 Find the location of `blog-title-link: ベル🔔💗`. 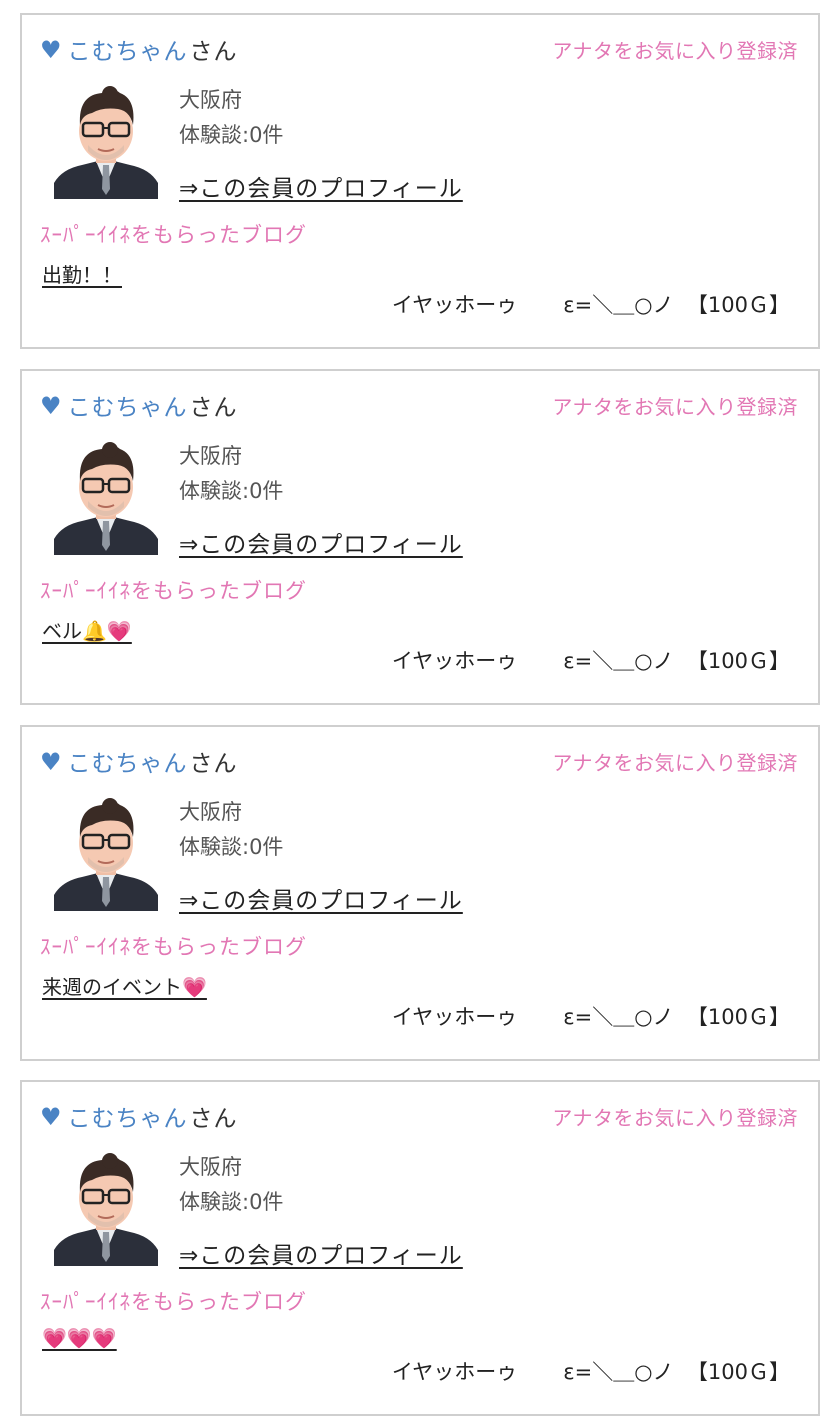

blog-title-link: ベル🔔💗 is located at coordinates (87, 629).